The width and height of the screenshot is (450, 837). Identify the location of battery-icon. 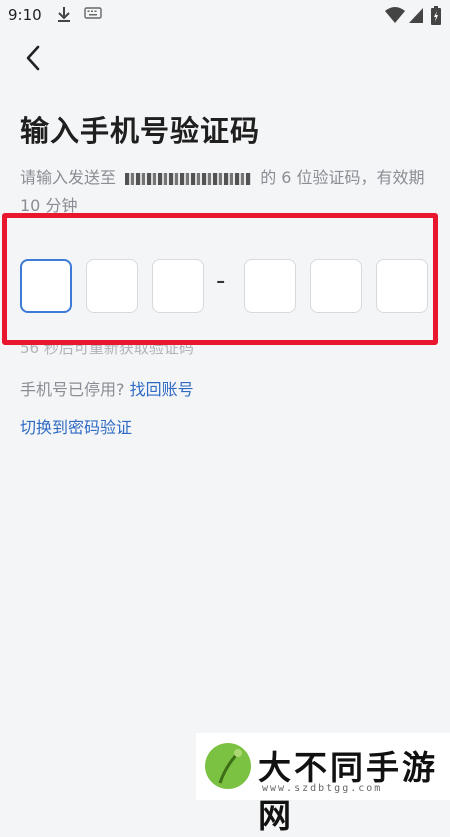
(436, 15).